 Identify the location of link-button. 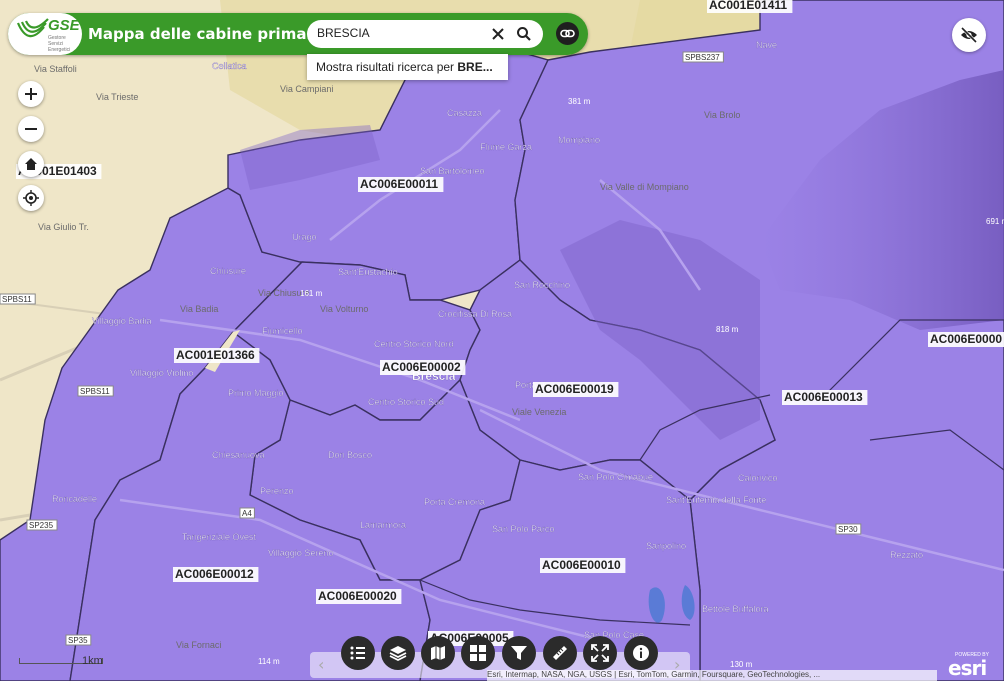
(567, 33).